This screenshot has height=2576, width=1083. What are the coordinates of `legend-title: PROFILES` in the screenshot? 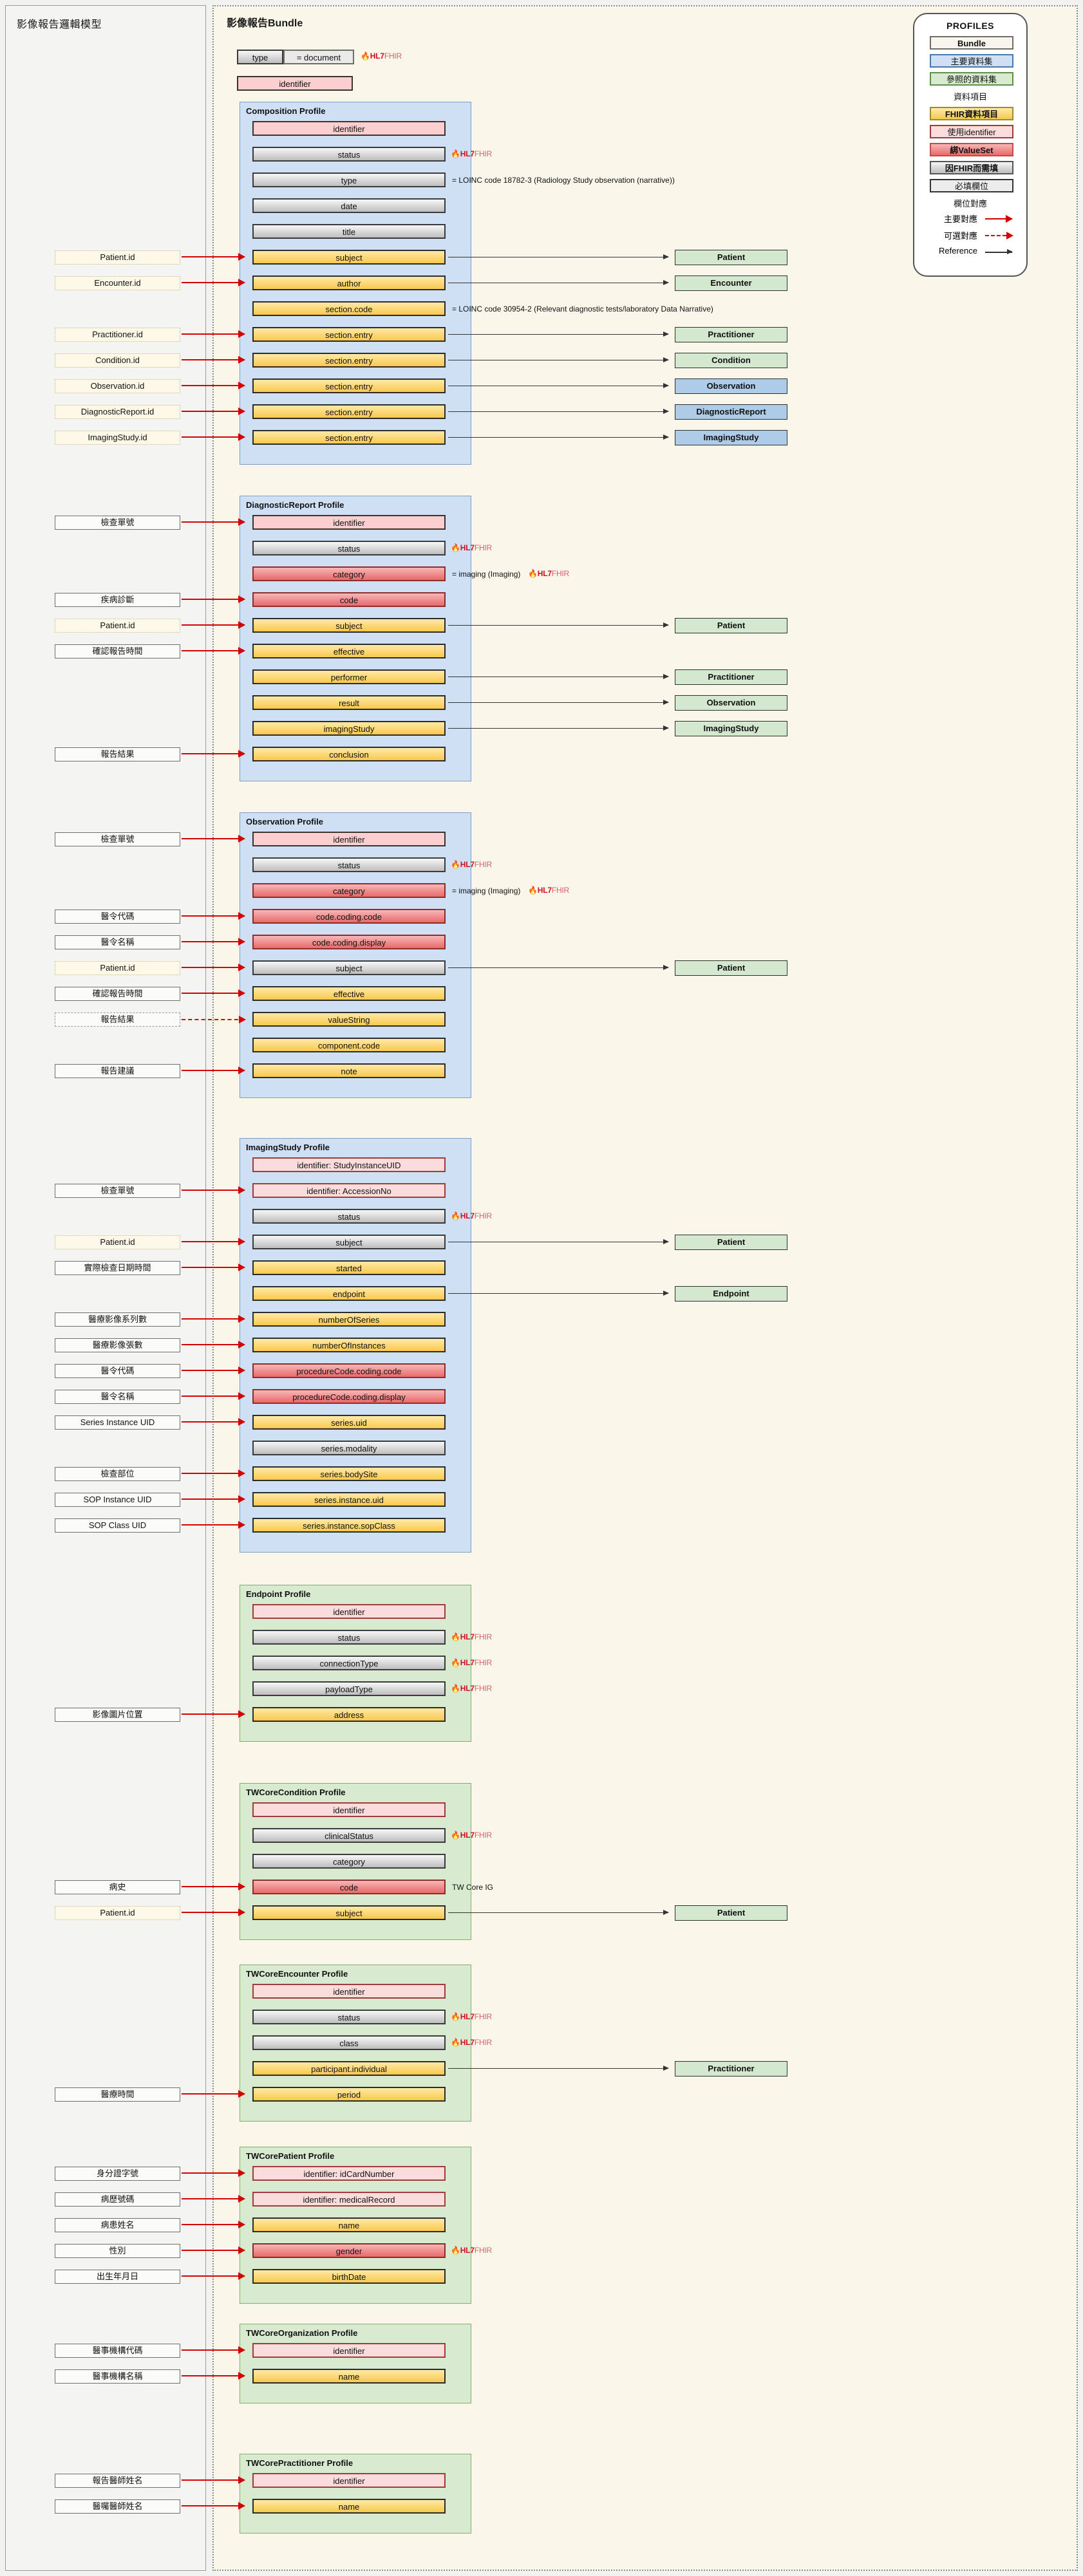 It's located at (970, 26).